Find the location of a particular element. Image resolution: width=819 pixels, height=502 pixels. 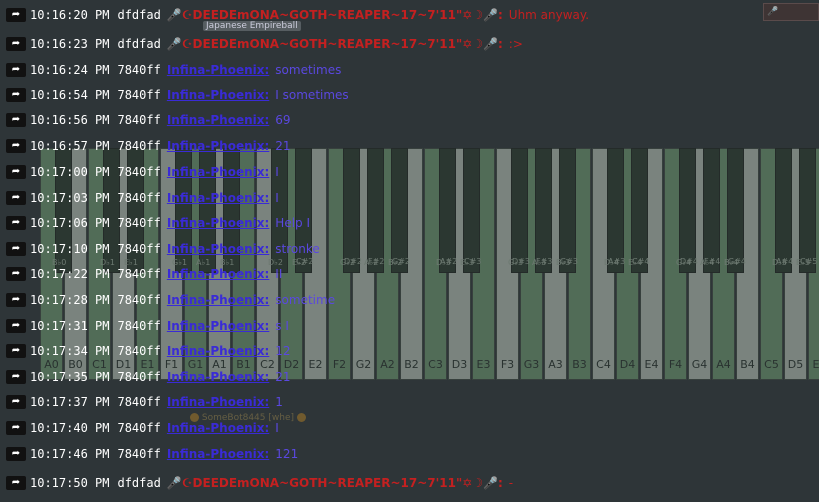

message-timestamp: 10:17:37 PM is located at coordinates (70, 402).